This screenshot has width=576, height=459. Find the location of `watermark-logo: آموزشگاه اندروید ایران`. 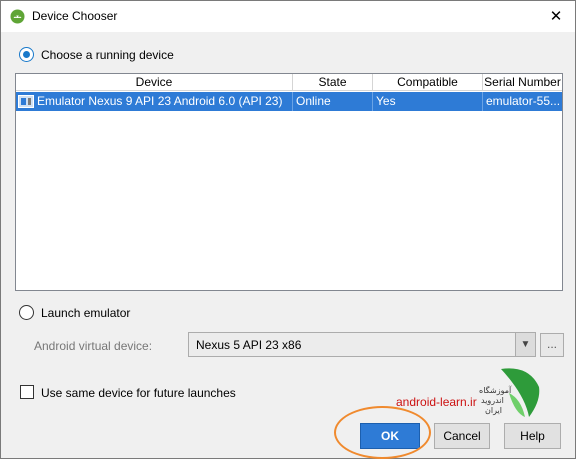

watermark-logo: آموزشگاه اندروید ایران is located at coordinates (509, 392).